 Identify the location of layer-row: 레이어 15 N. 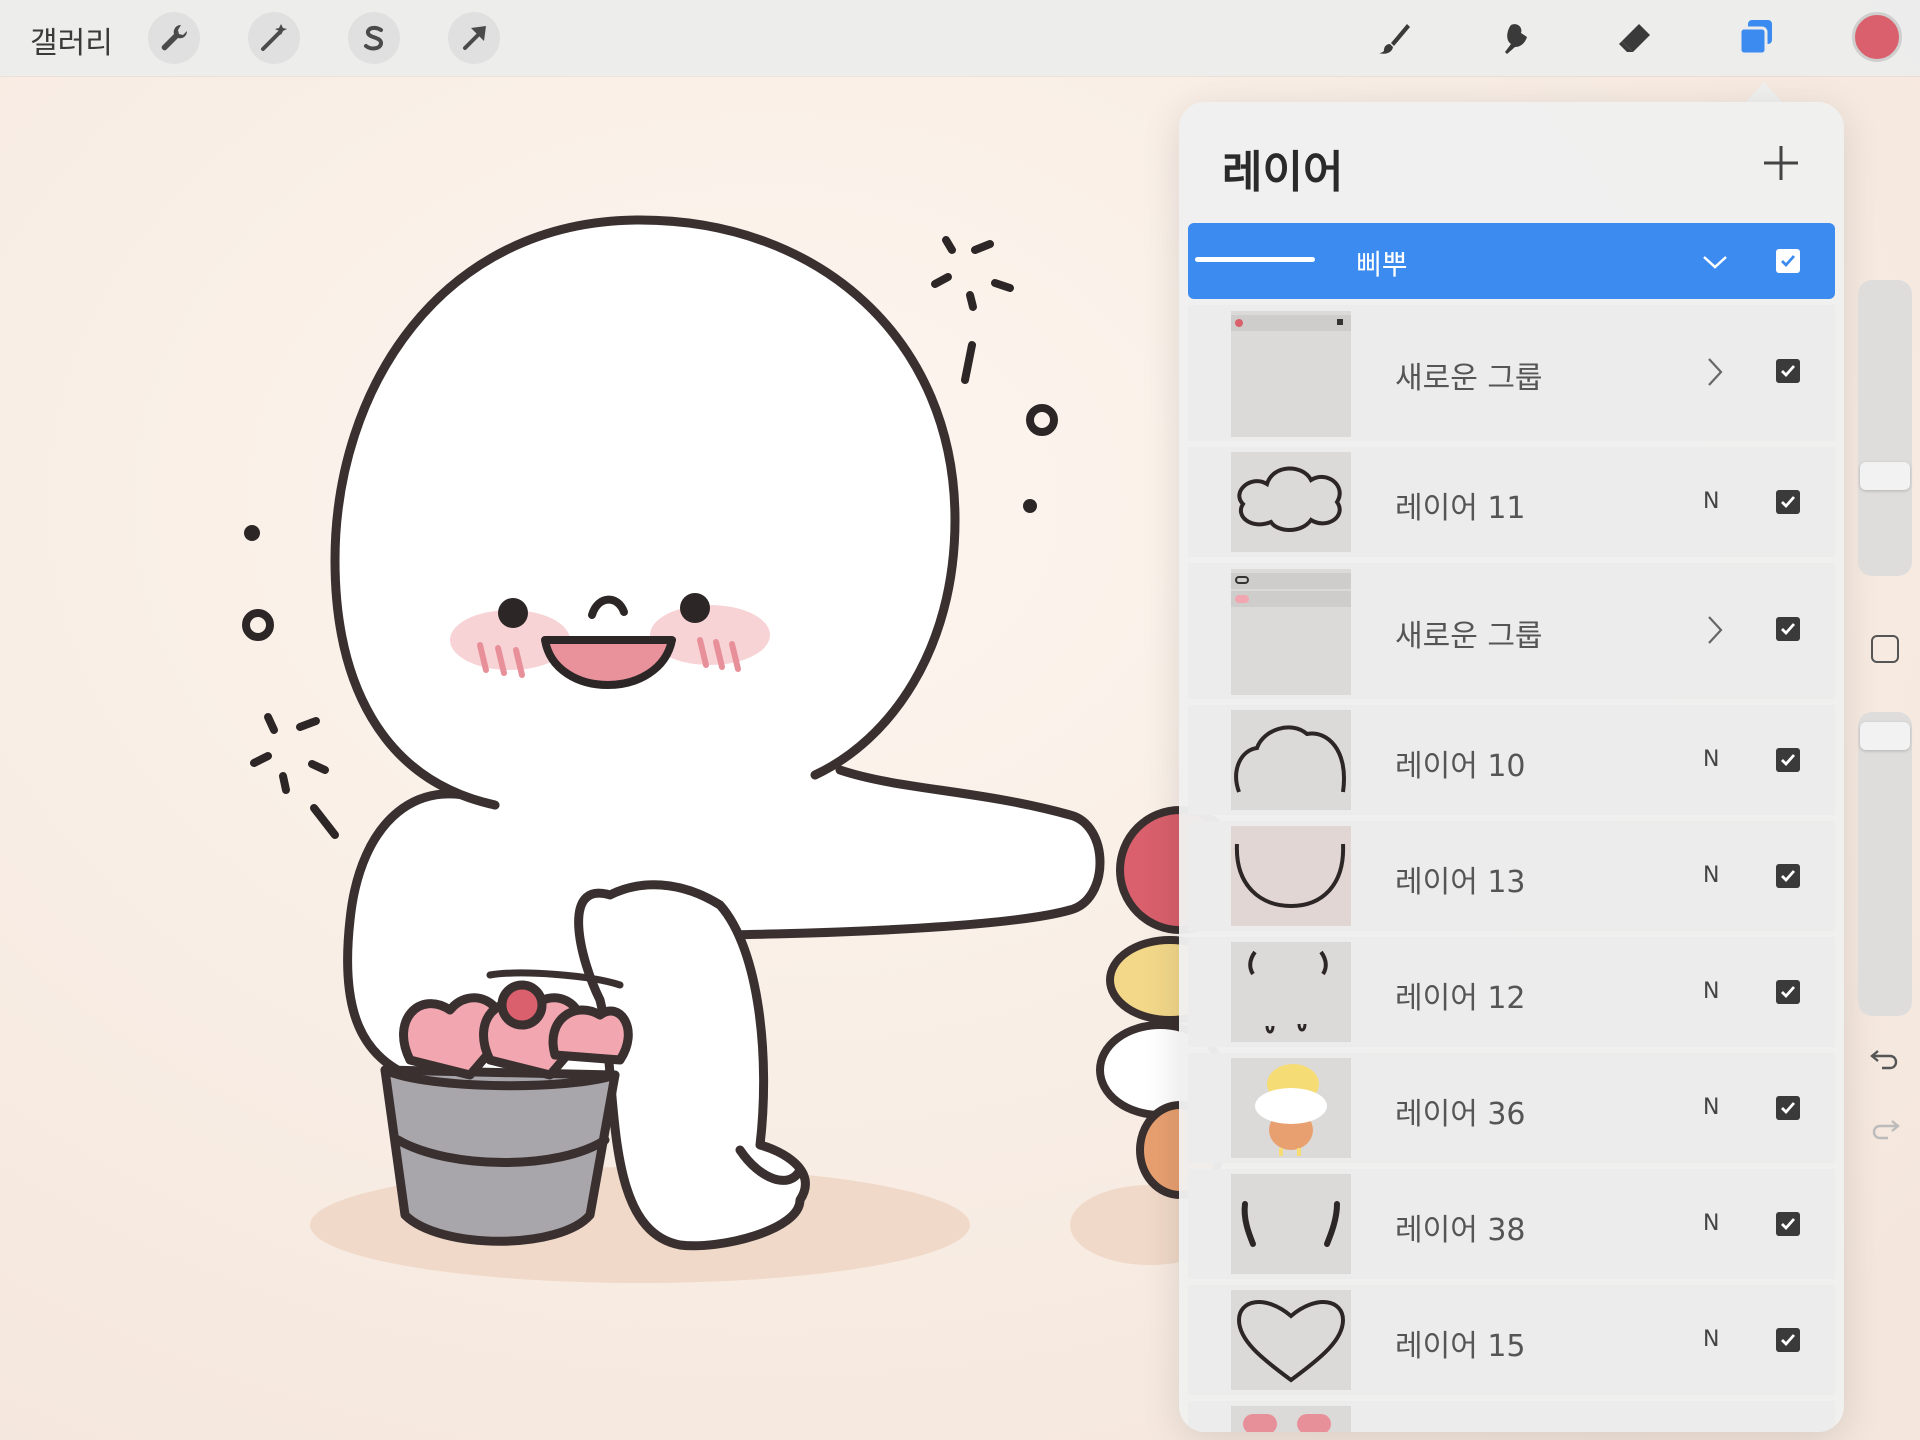
(1511, 1340).